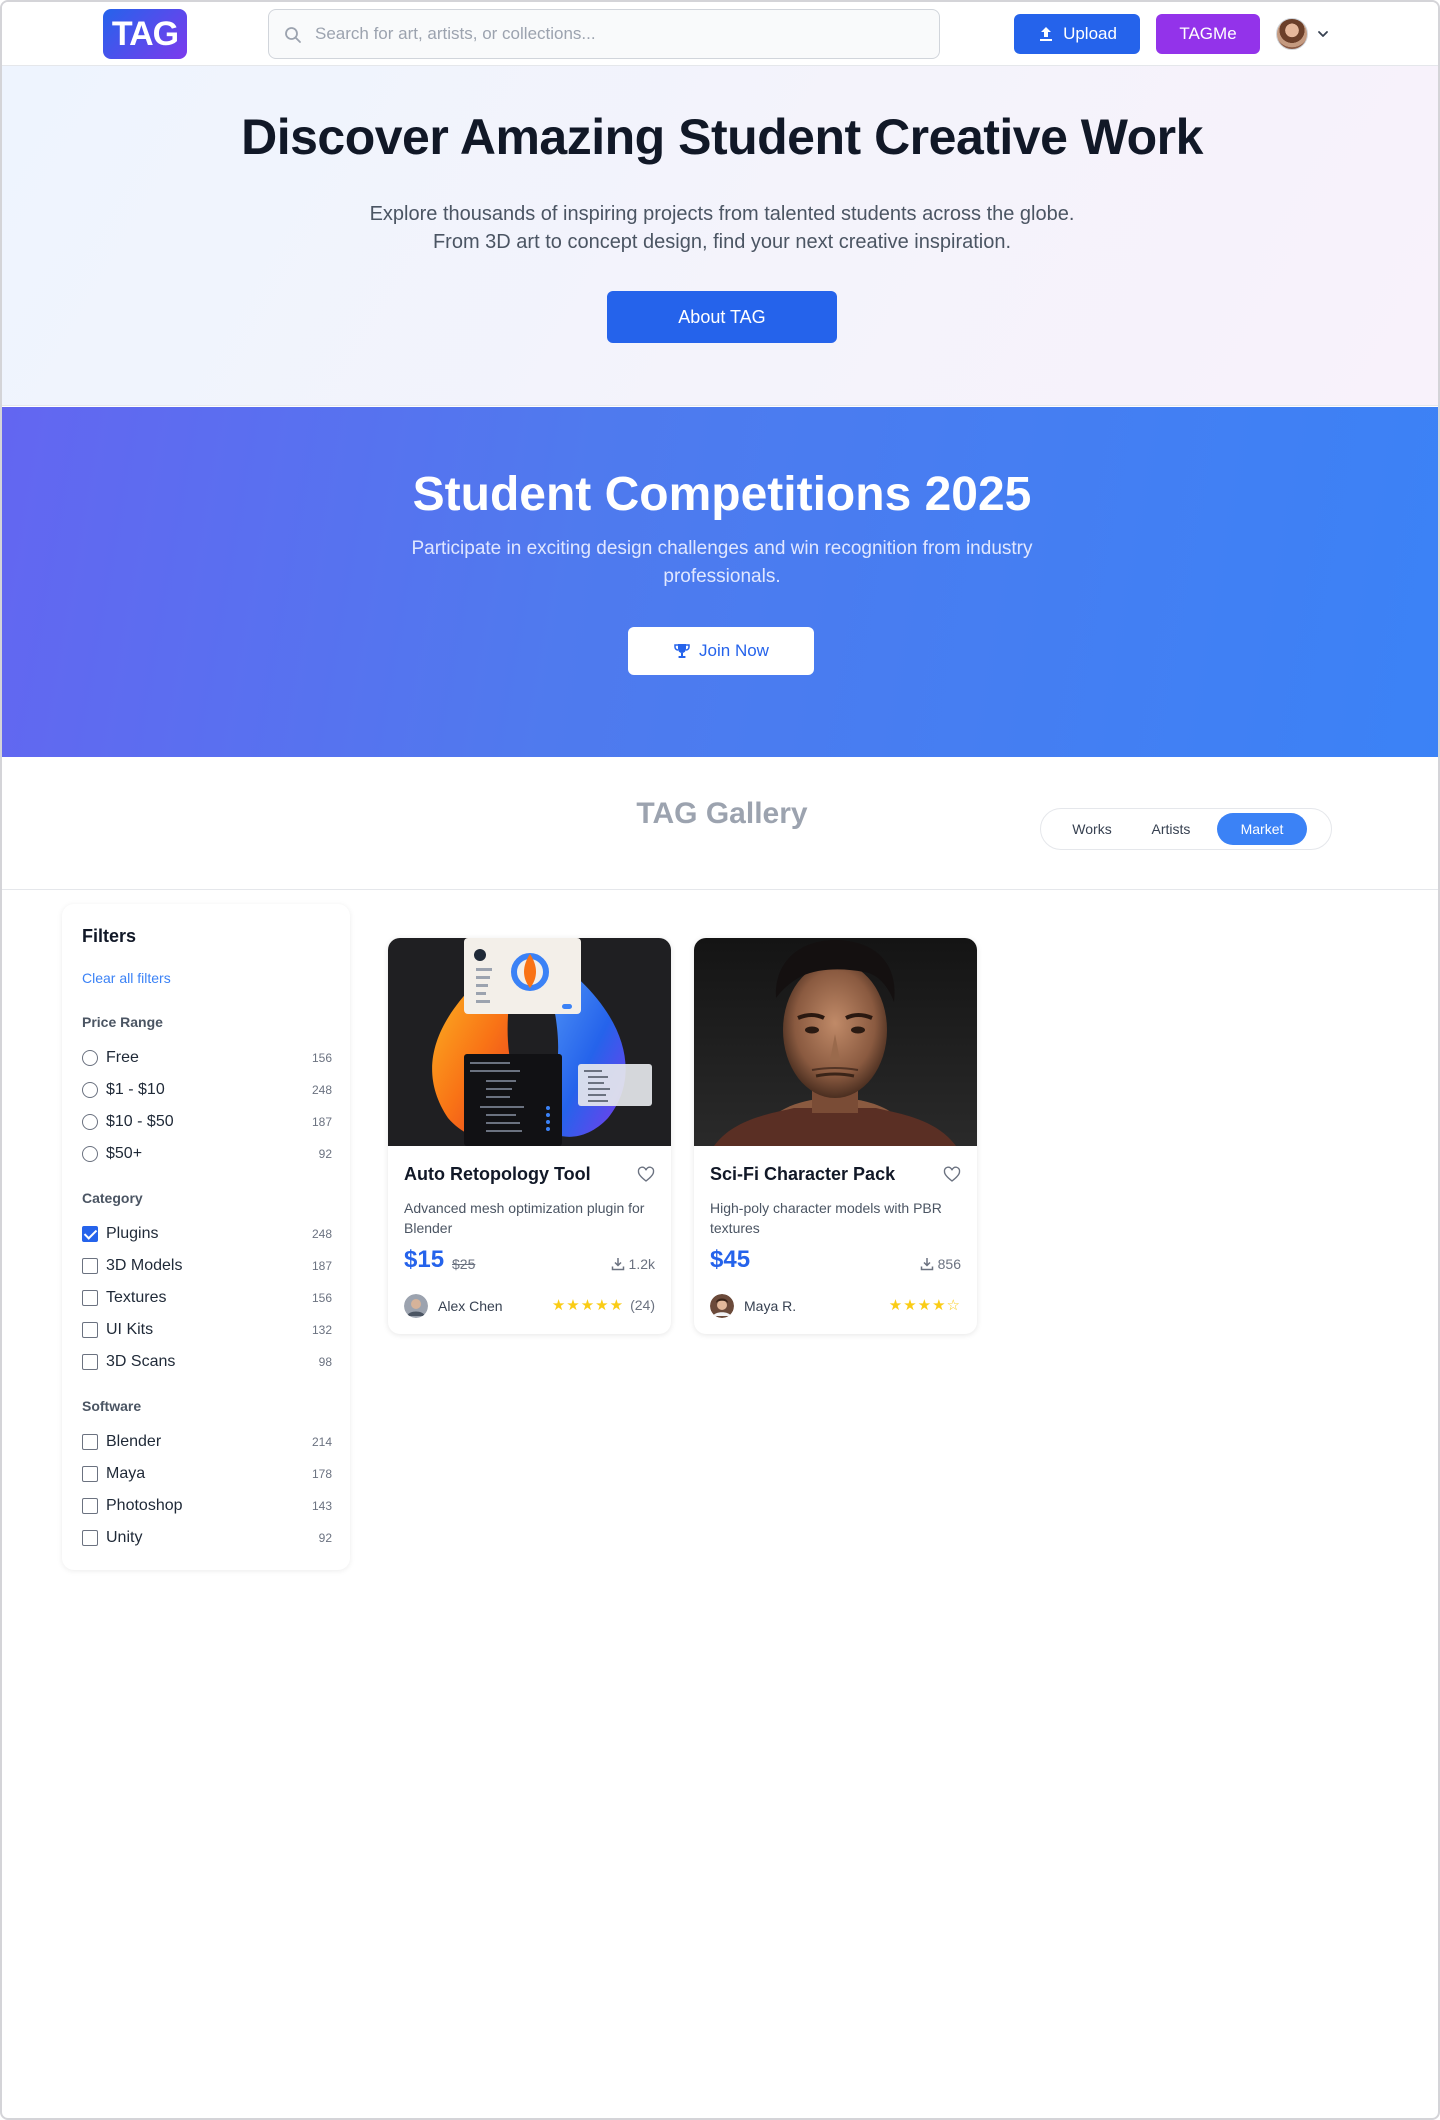 This screenshot has height=2120, width=1440. What do you see at coordinates (321, 1442) in the screenshot?
I see `filter-count: 214` at bounding box center [321, 1442].